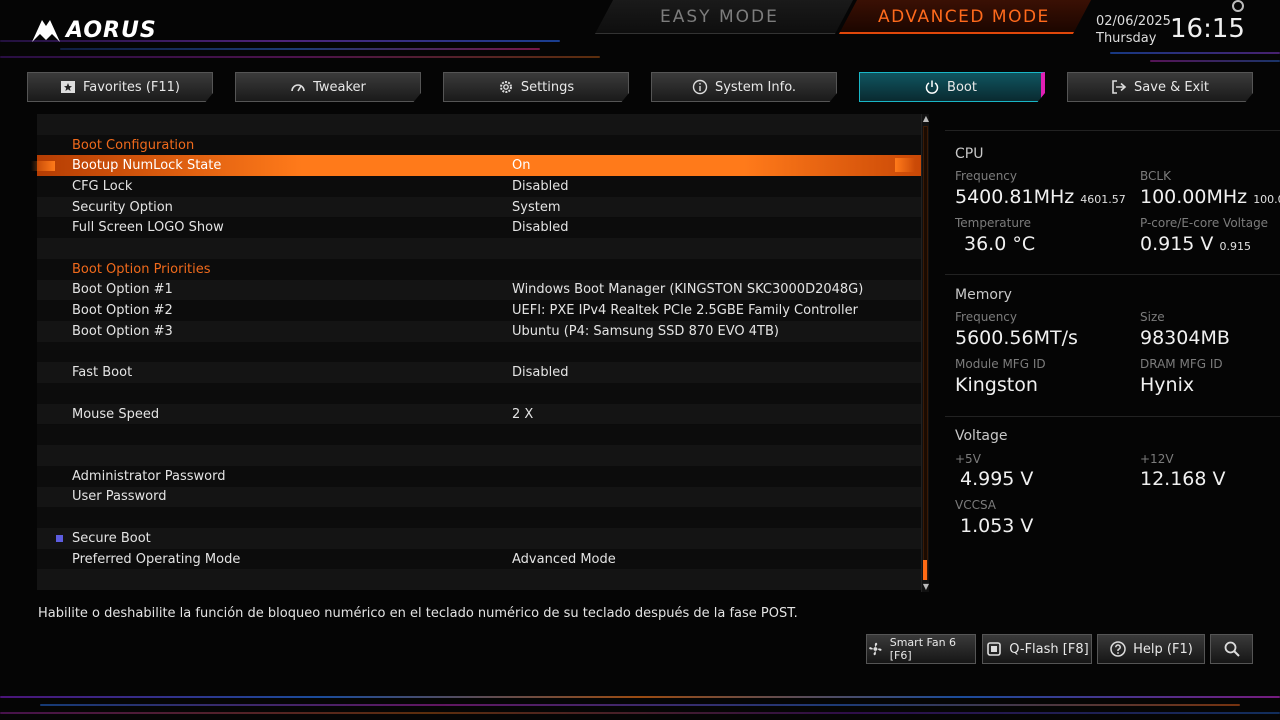 The width and height of the screenshot is (1280, 720). Describe the element at coordinates (1207, 29) in the screenshot. I see `time: 16:15` at that location.